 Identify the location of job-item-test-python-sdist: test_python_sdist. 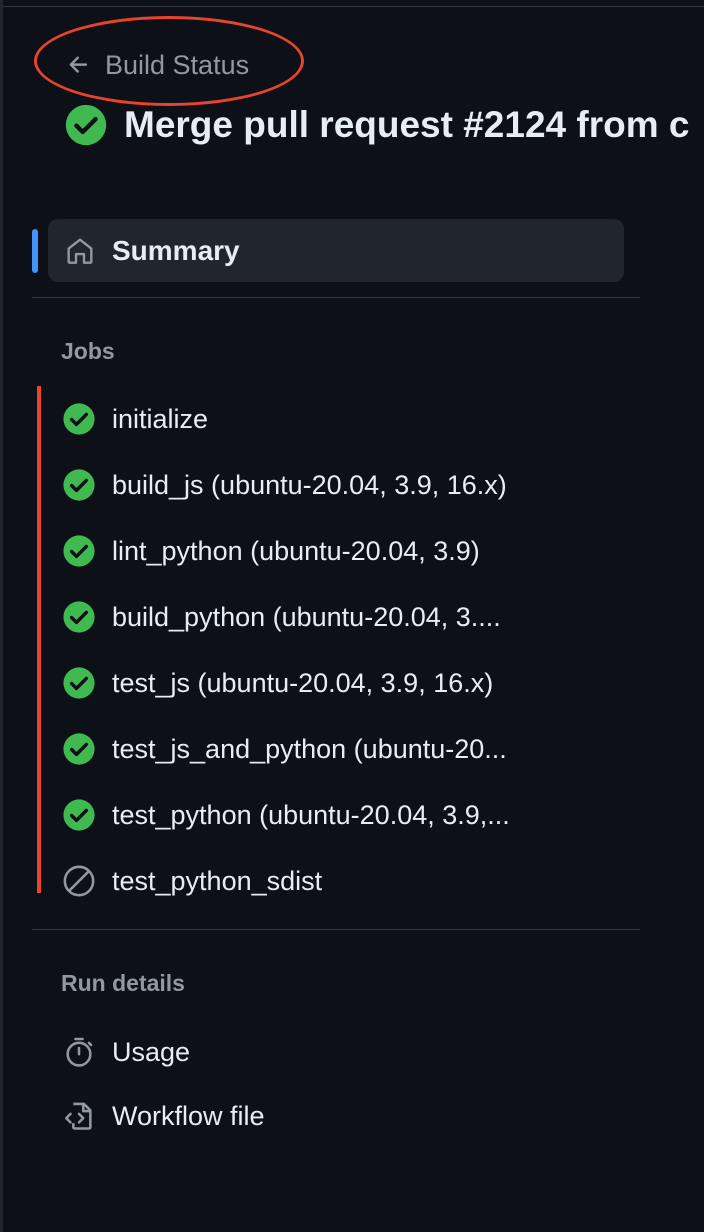
(286, 881).